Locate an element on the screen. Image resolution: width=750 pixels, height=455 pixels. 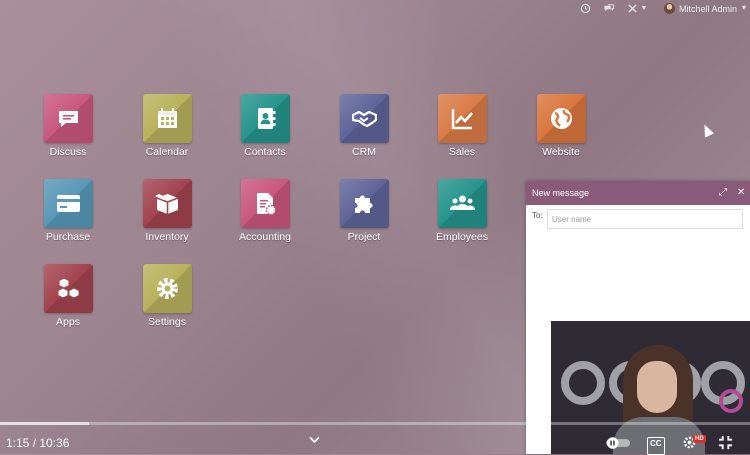
logo-ring is located at coordinates (583, 383).